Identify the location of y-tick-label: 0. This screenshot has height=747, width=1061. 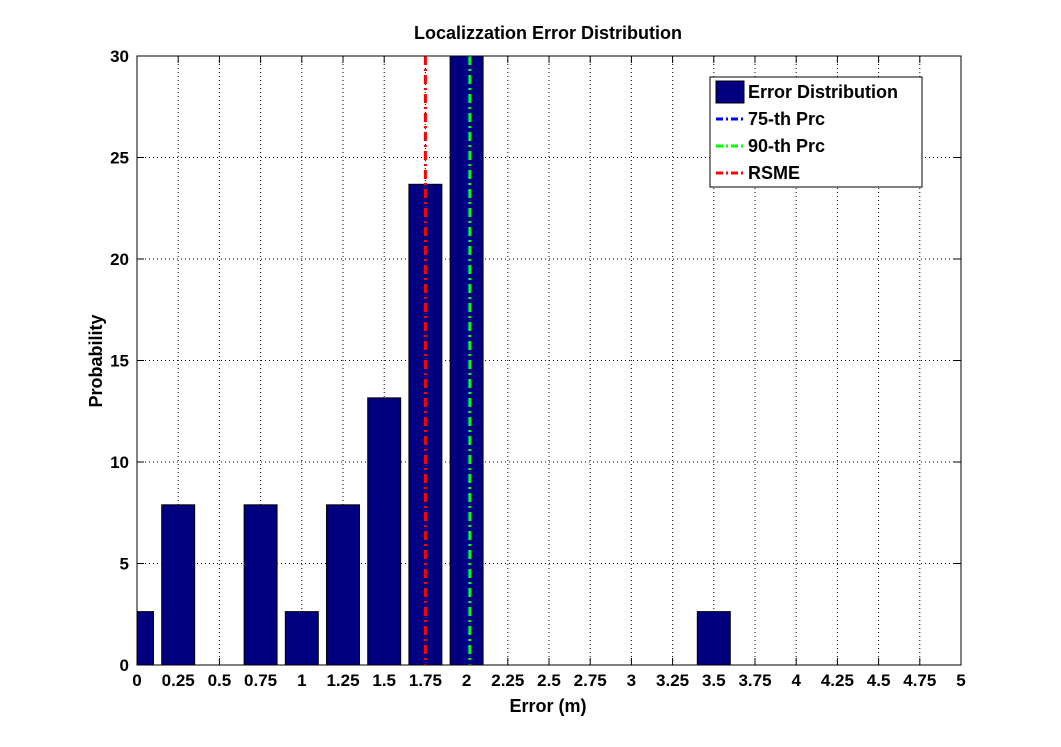
(124, 665).